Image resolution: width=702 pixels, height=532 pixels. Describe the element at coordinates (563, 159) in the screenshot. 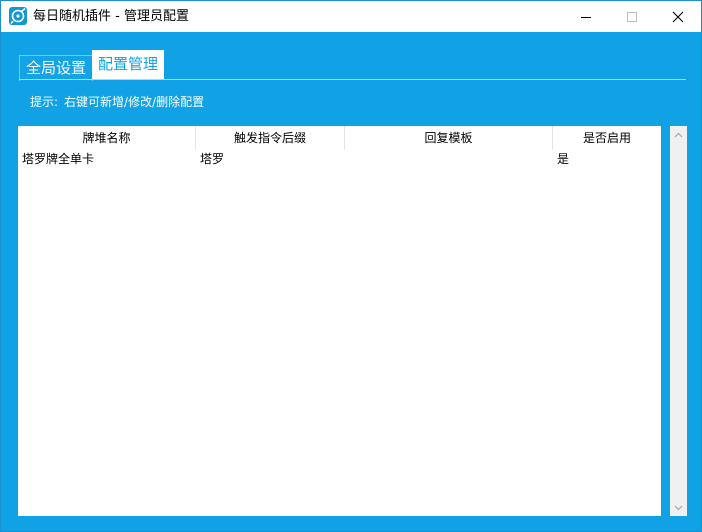

I see `cell-enabled: 是` at that location.